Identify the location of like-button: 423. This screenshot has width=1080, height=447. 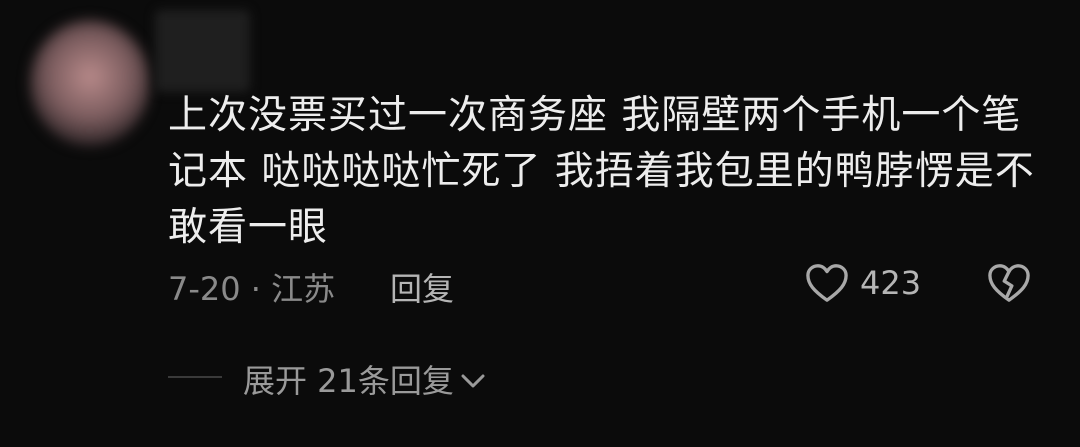
(862, 283).